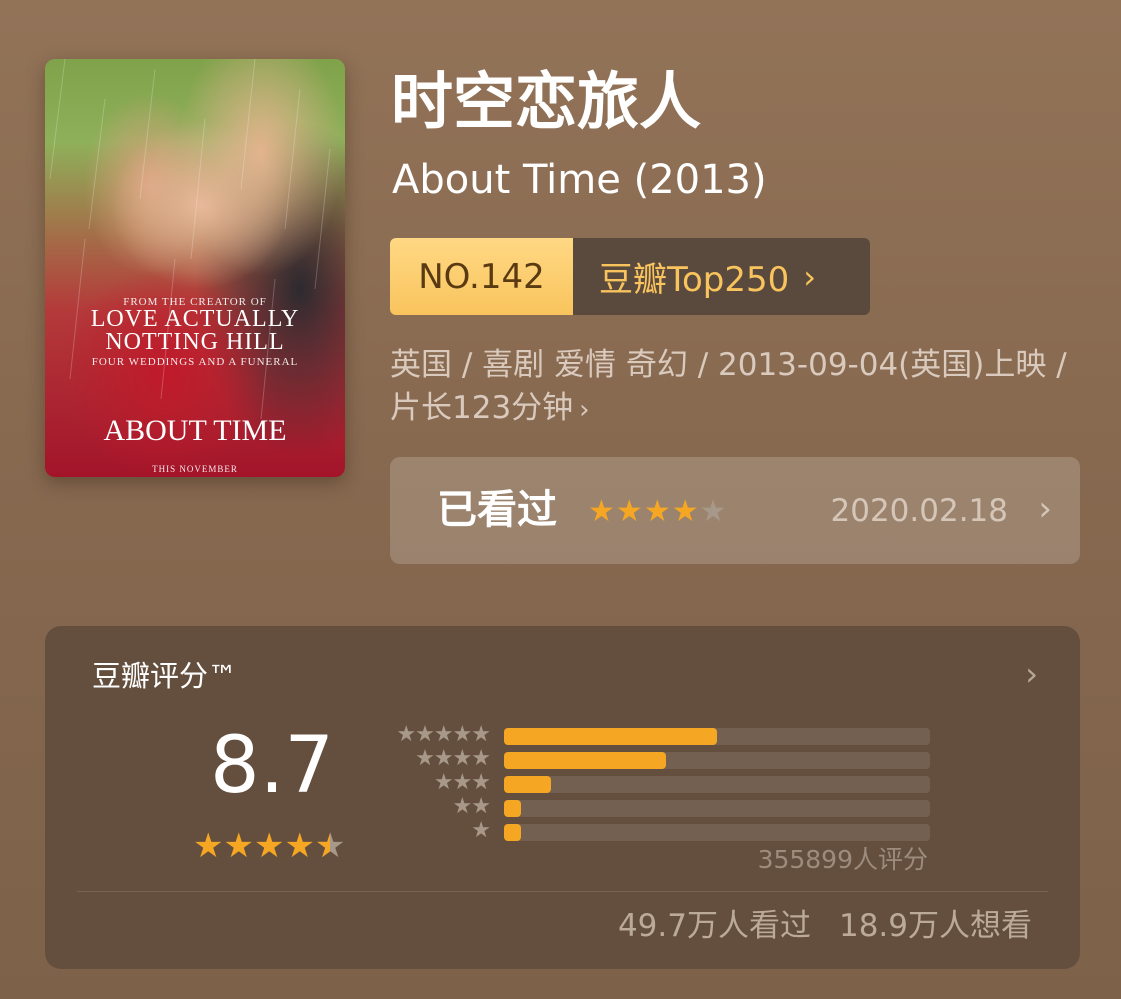  What do you see at coordinates (165, 676) in the screenshot?
I see `rating-title: 豆瓣评分™` at bounding box center [165, 676].